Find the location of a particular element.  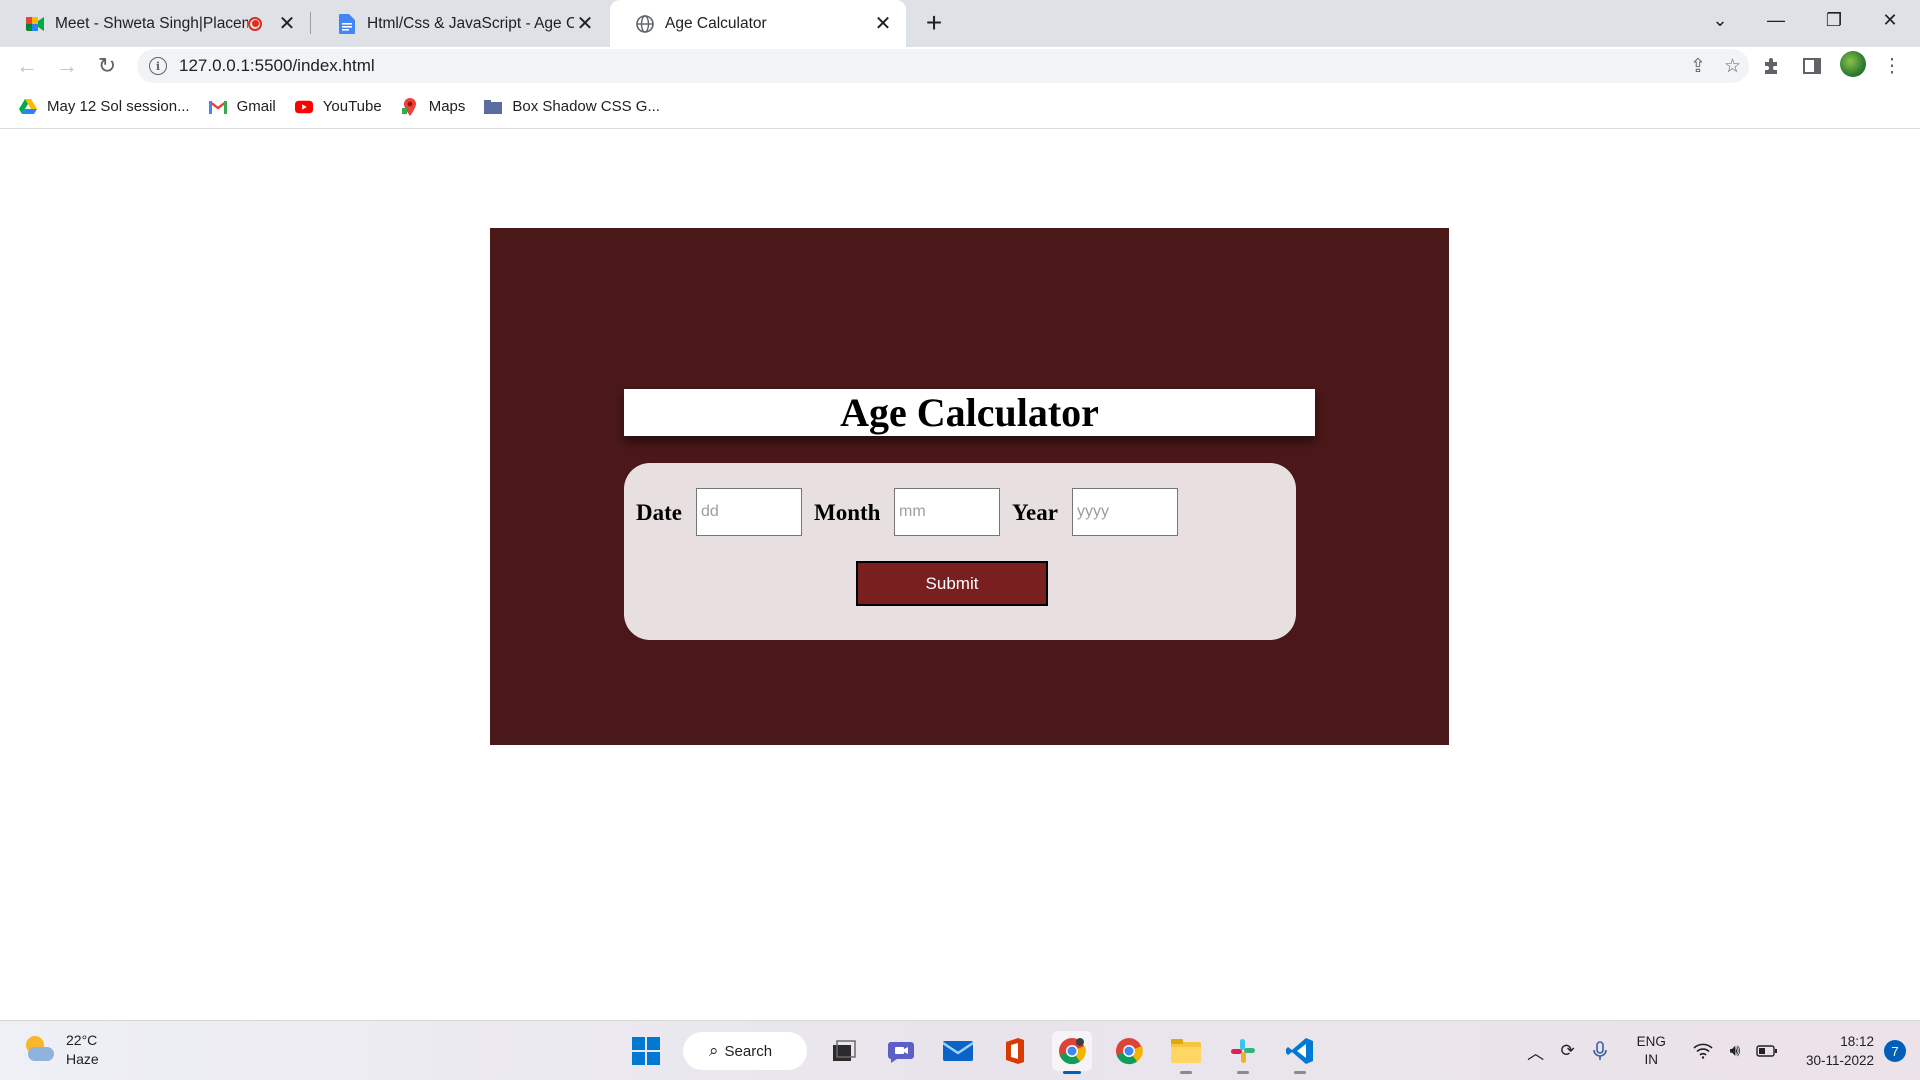

chrome-button is located at coordinates (1129, 1051).